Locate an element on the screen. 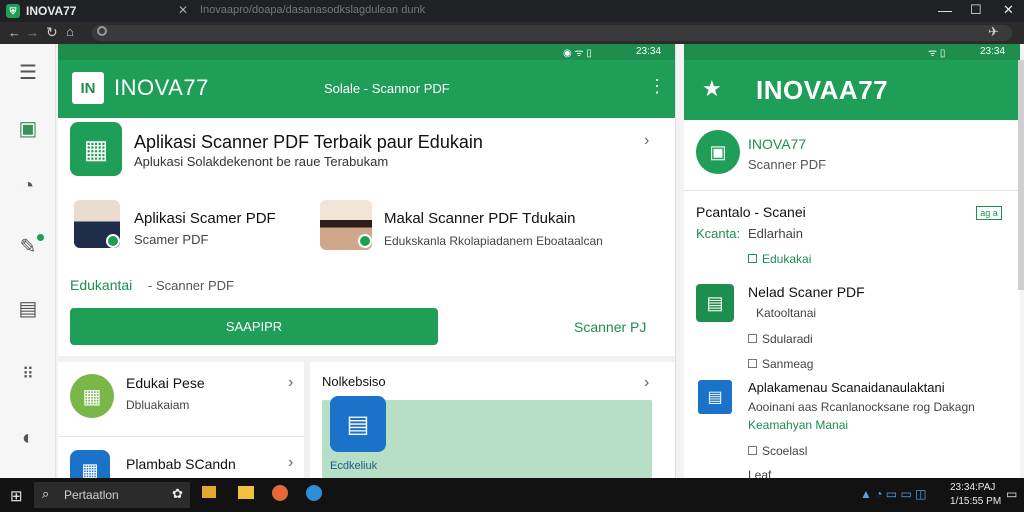 This screenshot has width=1024, height=512. browser-address-bar: ← → ↻ ⌂ ✈ is located at coordinates (512, 33).